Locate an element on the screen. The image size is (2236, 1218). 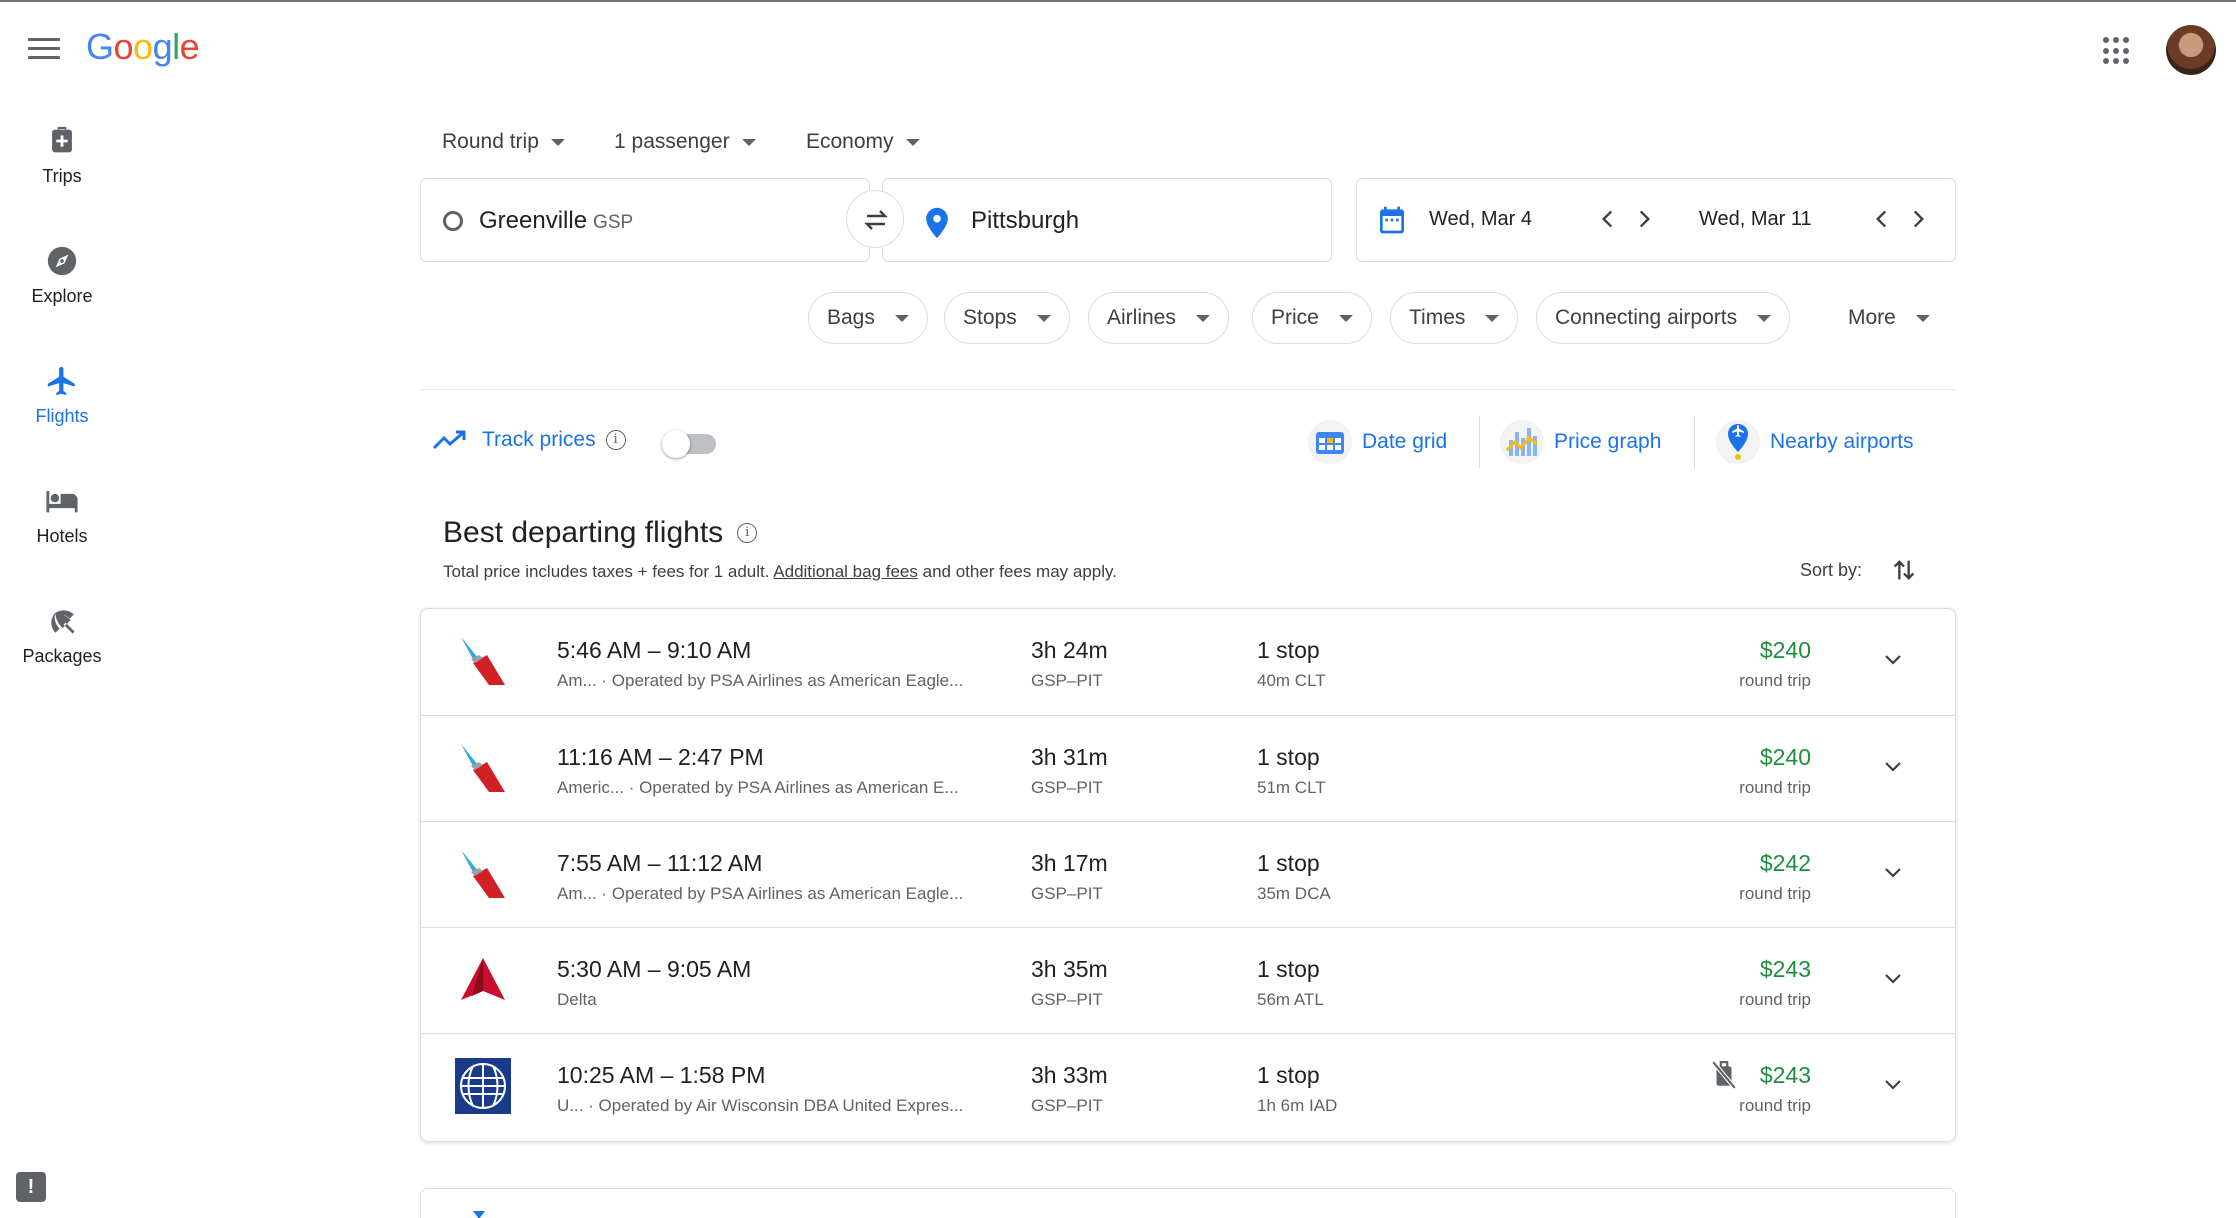
flight-price: $242 is located at coordinates (1785, 863).